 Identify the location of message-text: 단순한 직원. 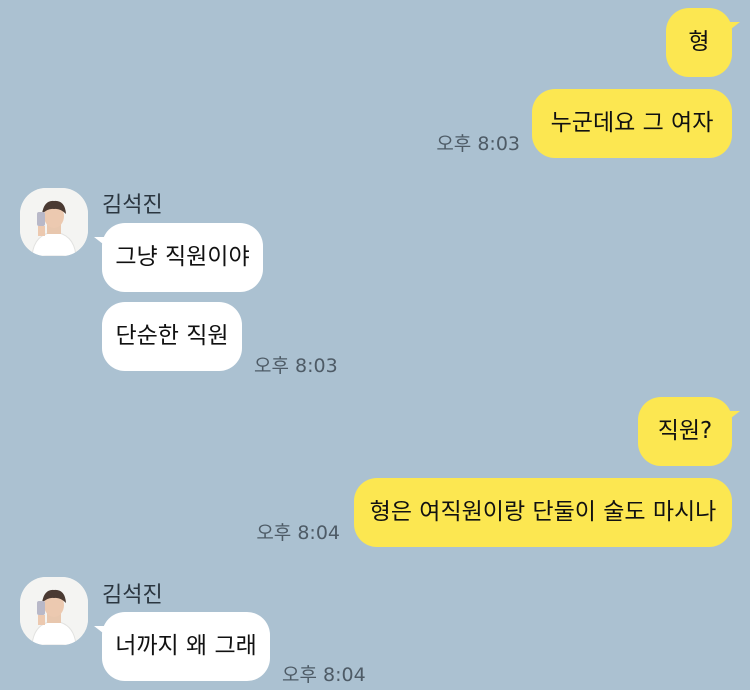
(172, 336).